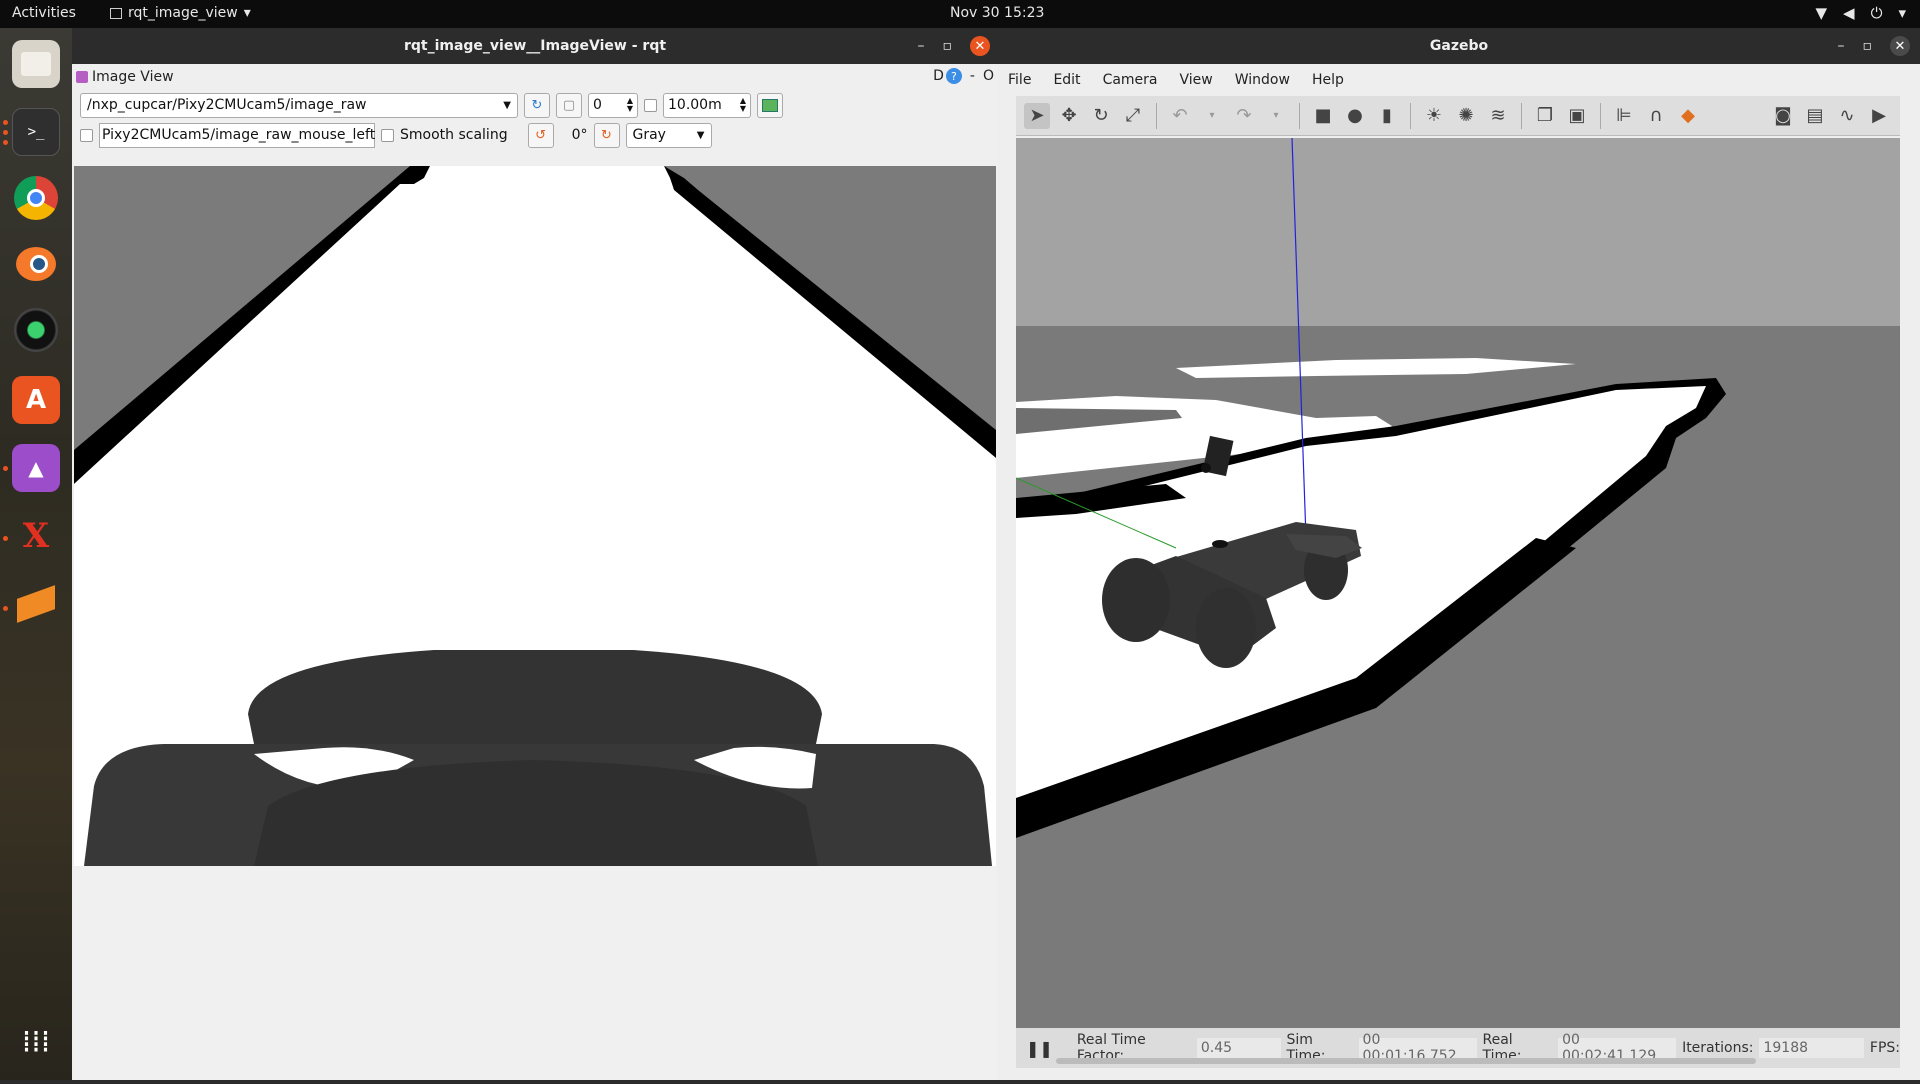  What do you see at coordinates (1406, 1061) in the screenshot?
I see `horizontal-scrollbar` at bounding box center [1406, 1061].